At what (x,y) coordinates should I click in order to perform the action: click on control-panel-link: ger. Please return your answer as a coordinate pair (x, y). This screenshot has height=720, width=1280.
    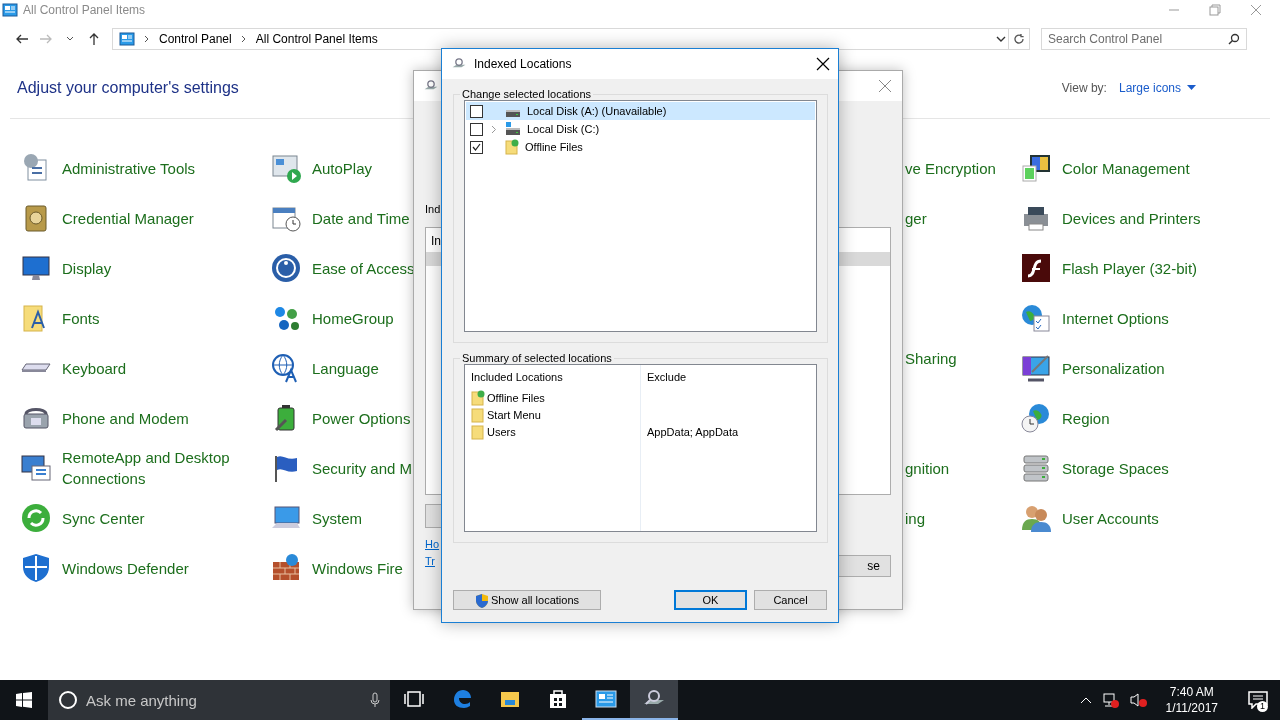
    Looking at the image, I should click on (916, 218).